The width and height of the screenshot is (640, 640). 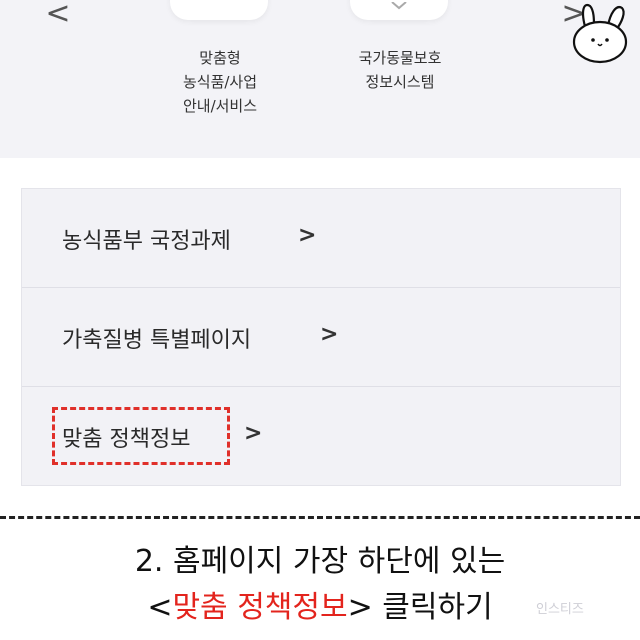 I want to click on watermark: 인스티즈, so click(x=560, y=609).